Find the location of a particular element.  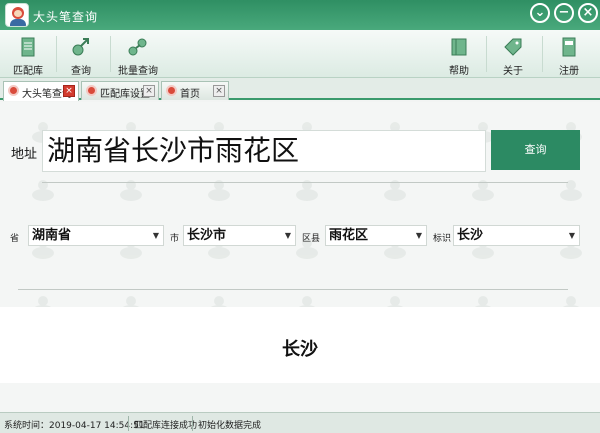

help-button: 帮助 is located at coordinates (459, 54).